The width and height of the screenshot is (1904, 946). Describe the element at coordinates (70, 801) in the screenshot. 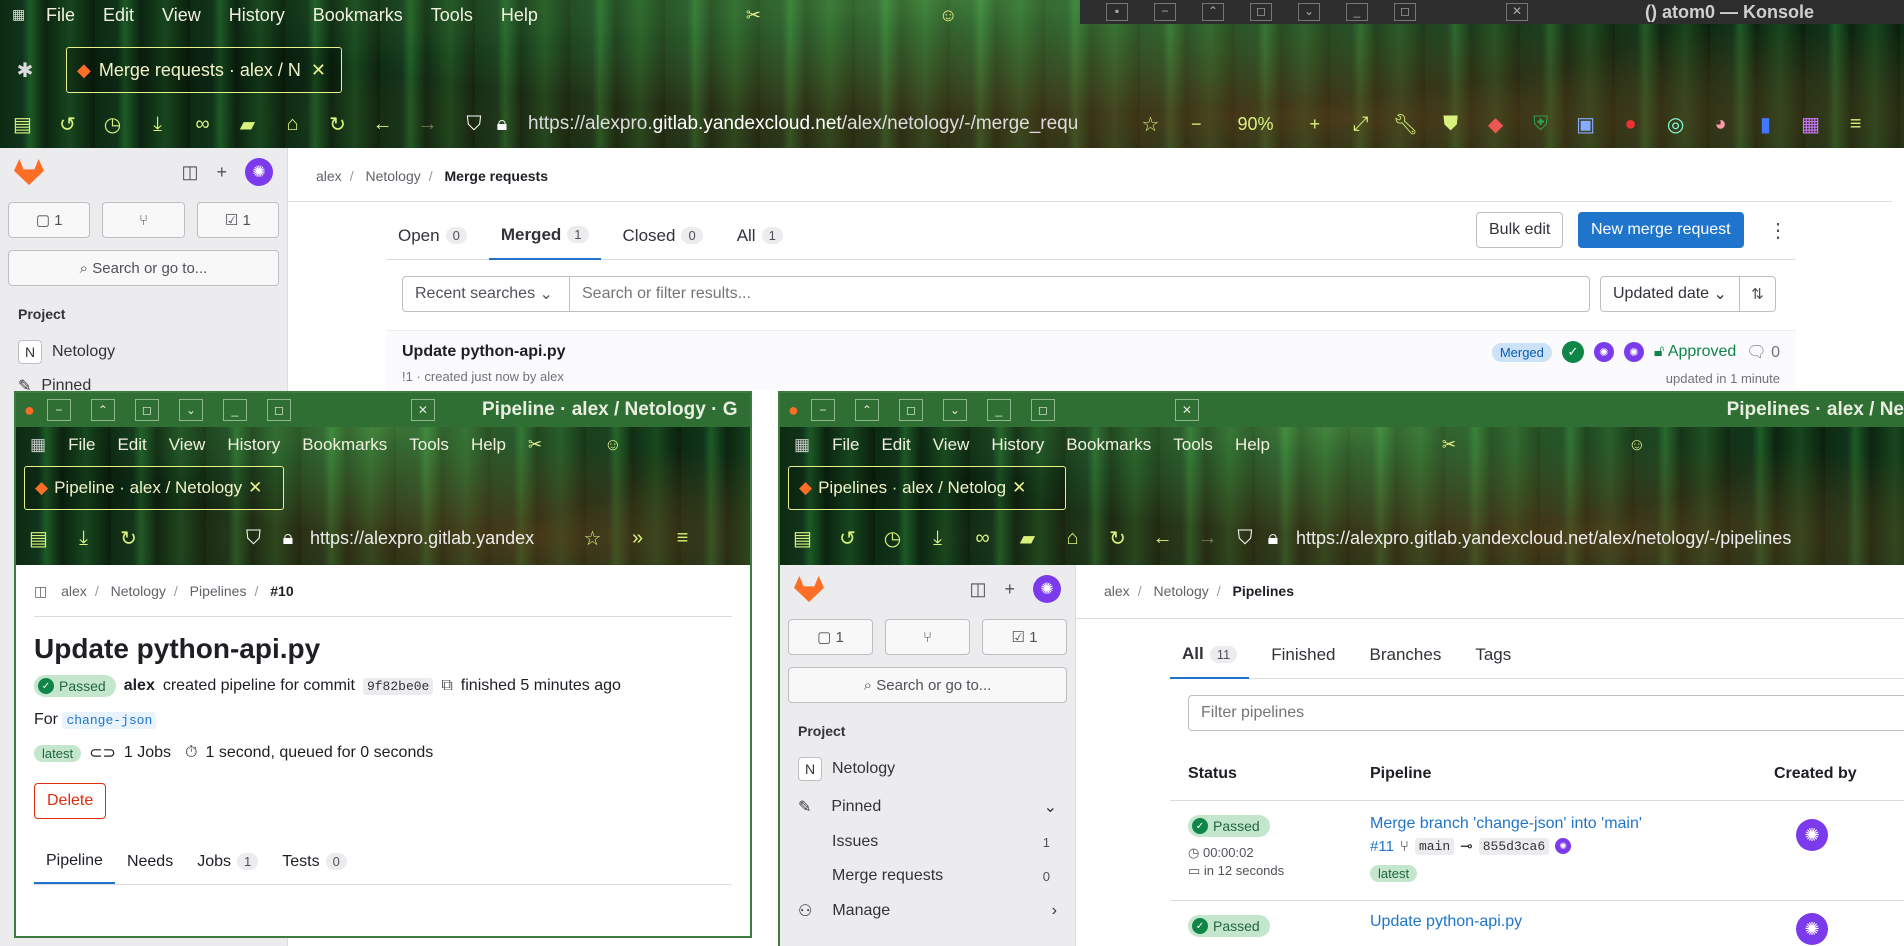

I see `delete-button: Delete` at that location.